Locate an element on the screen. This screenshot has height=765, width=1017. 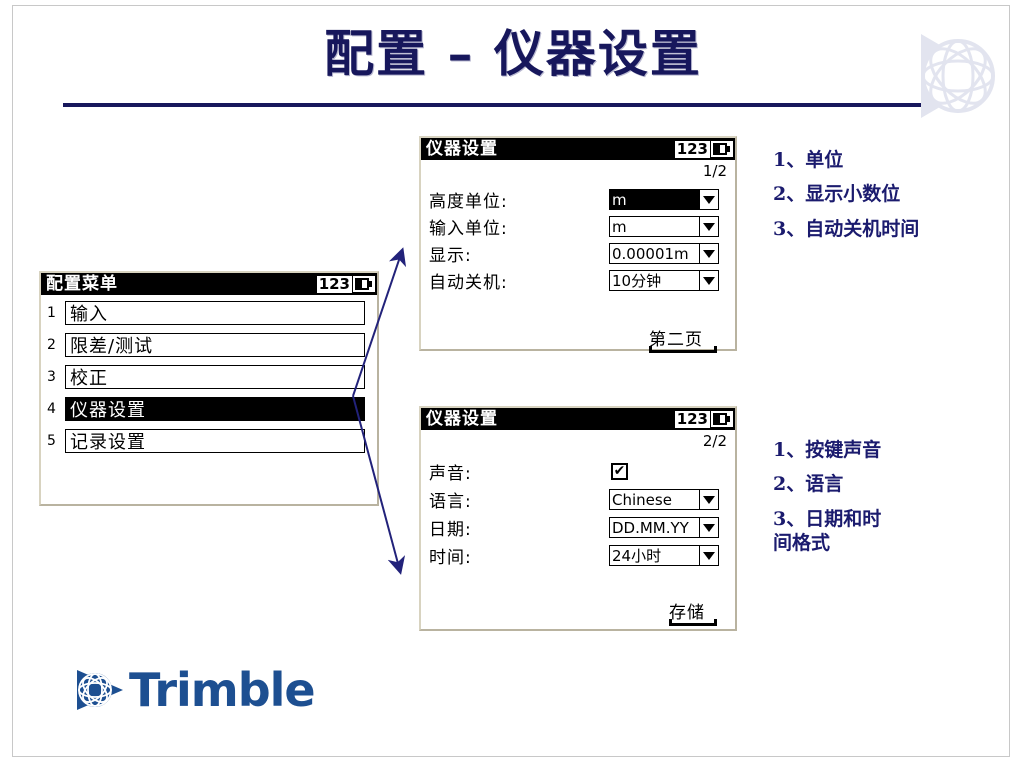
annotation-item: 2、显示小数位 is located at coordinates (837, 194).